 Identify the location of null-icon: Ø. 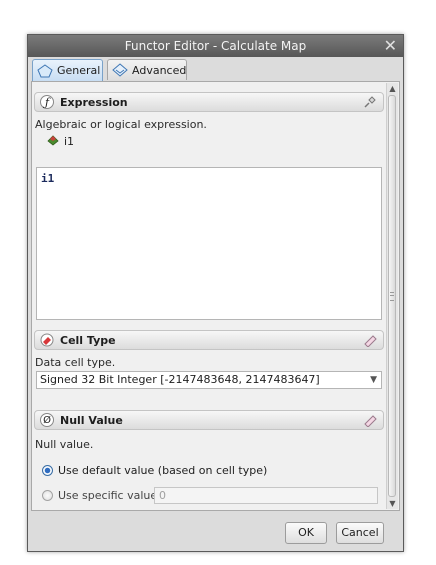
(47, 420).